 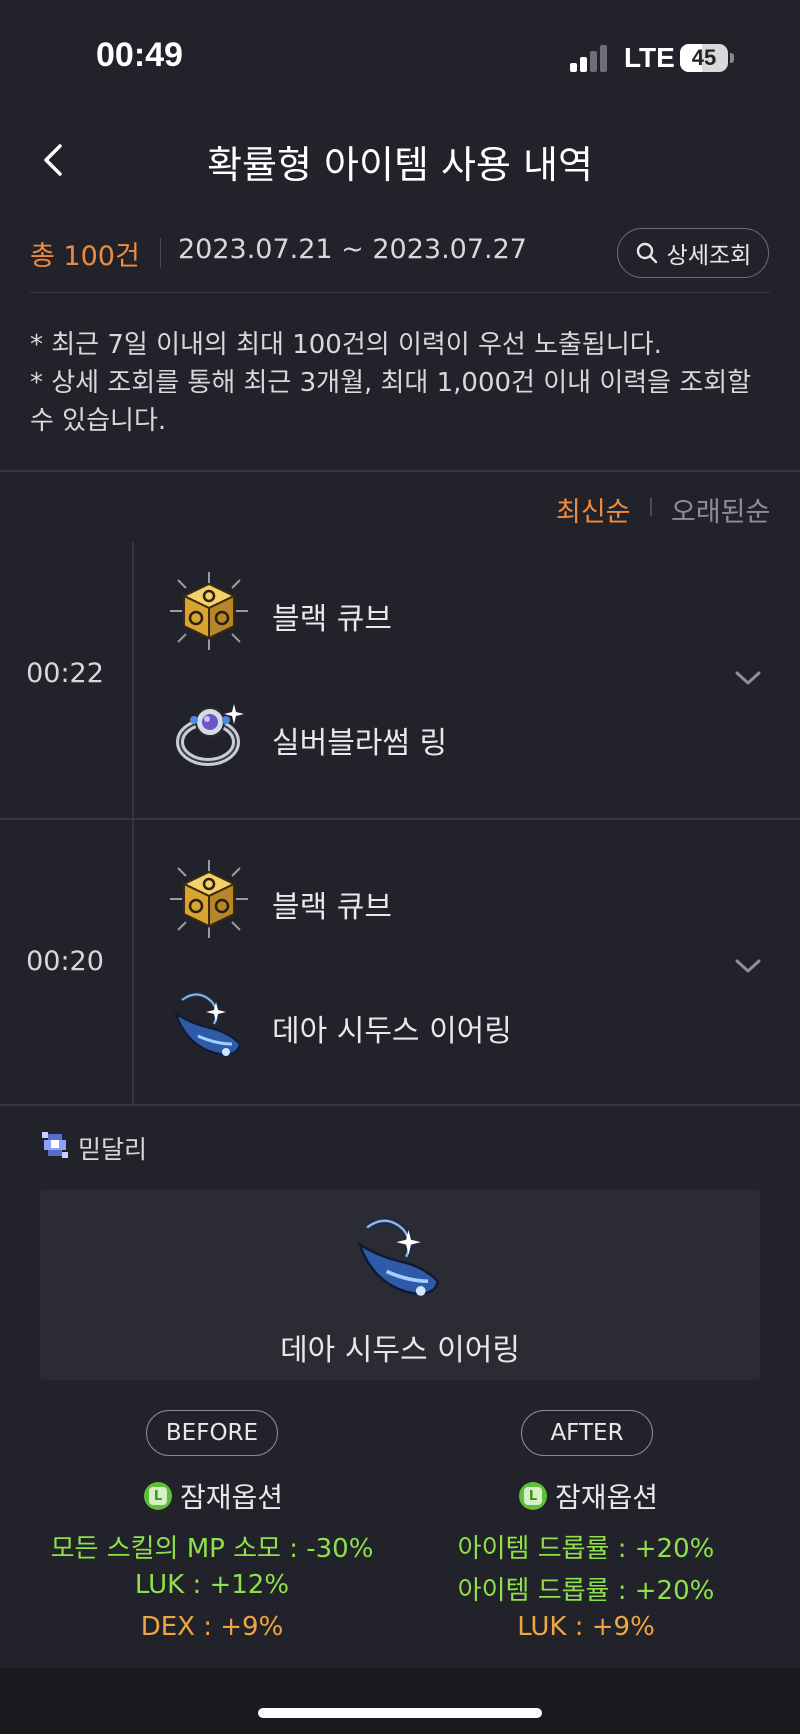 What do you see at coordinates (139, 55) in the screenshot?
I see `status-time: 00:49` at bounding box center [139, 55].